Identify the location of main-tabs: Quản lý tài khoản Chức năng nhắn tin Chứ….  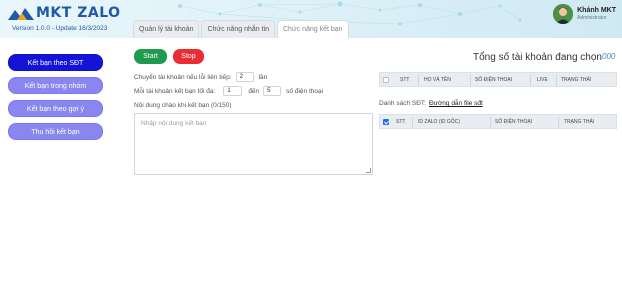
(242, 29).